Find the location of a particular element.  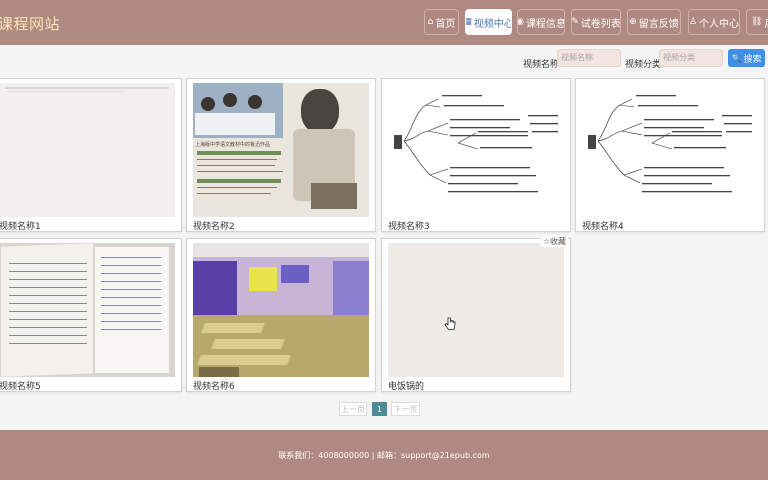

favorite-button: ☆收藏 is located at coordinates (554, 241).